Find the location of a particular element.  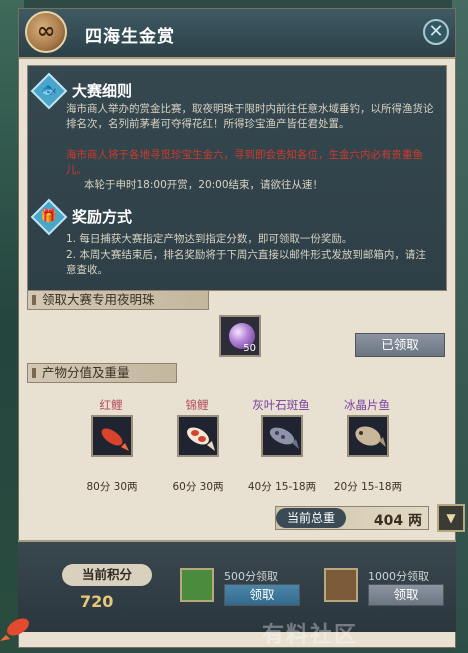

reward-2-label: 1000分领取 is located at coordinates (398, 576).